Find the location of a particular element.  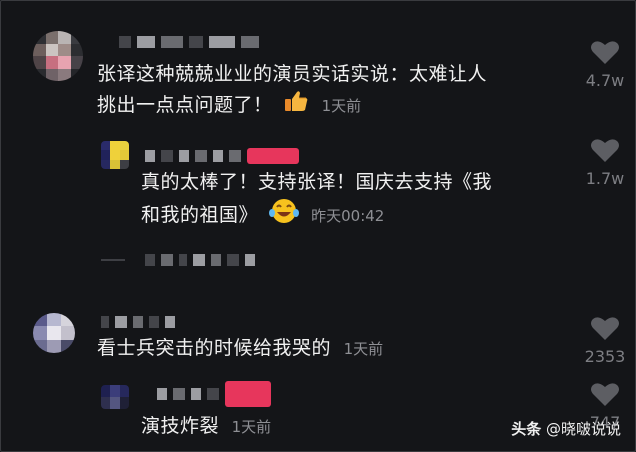

like-count: 1.7w is located at coordinates (605, 178).